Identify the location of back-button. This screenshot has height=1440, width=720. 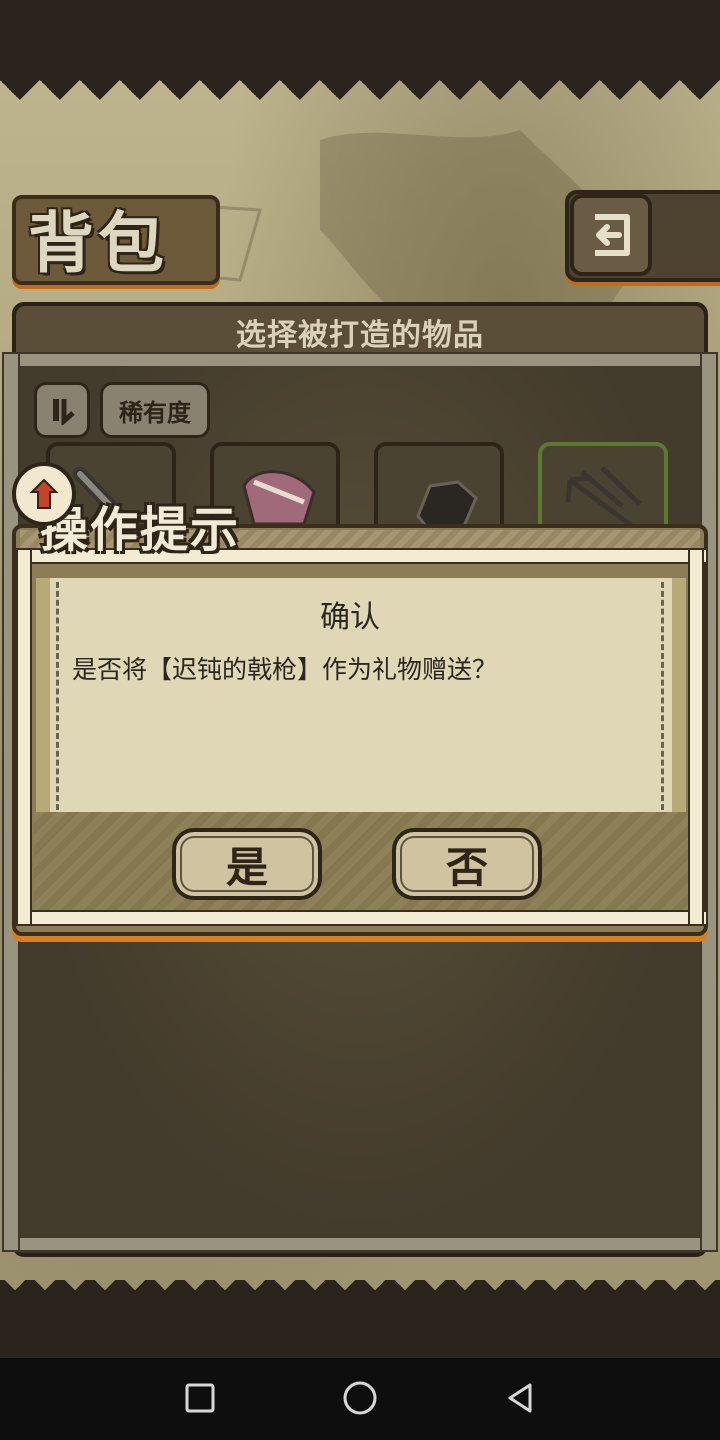
(611, 235).